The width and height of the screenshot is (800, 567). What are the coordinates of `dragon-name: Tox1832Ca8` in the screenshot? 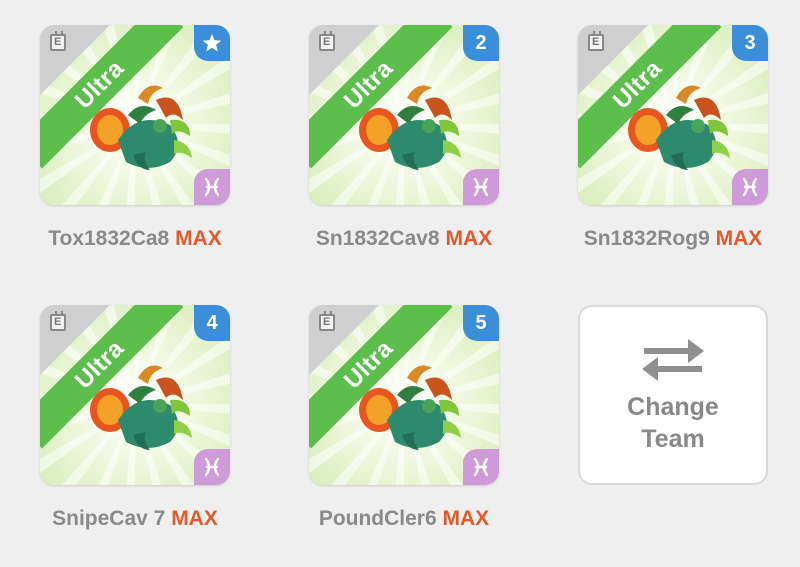 It's located at (109, 238).